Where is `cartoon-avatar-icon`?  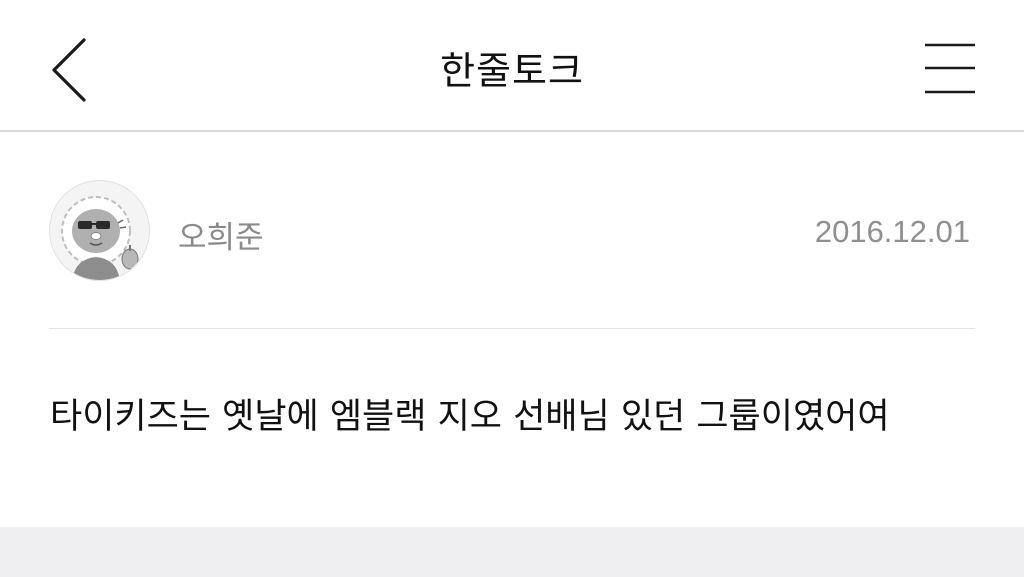
cartoon-avatar-icon is located at coordinates (100, 238).